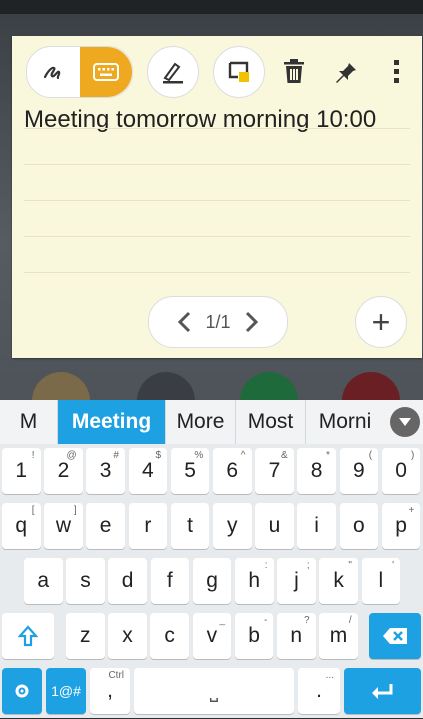 This screenshot has height=719, width=423. What do you see at coordinates (359, 526) in the screenshot?
I see `key-o: o` at bounding box center [359, 526].